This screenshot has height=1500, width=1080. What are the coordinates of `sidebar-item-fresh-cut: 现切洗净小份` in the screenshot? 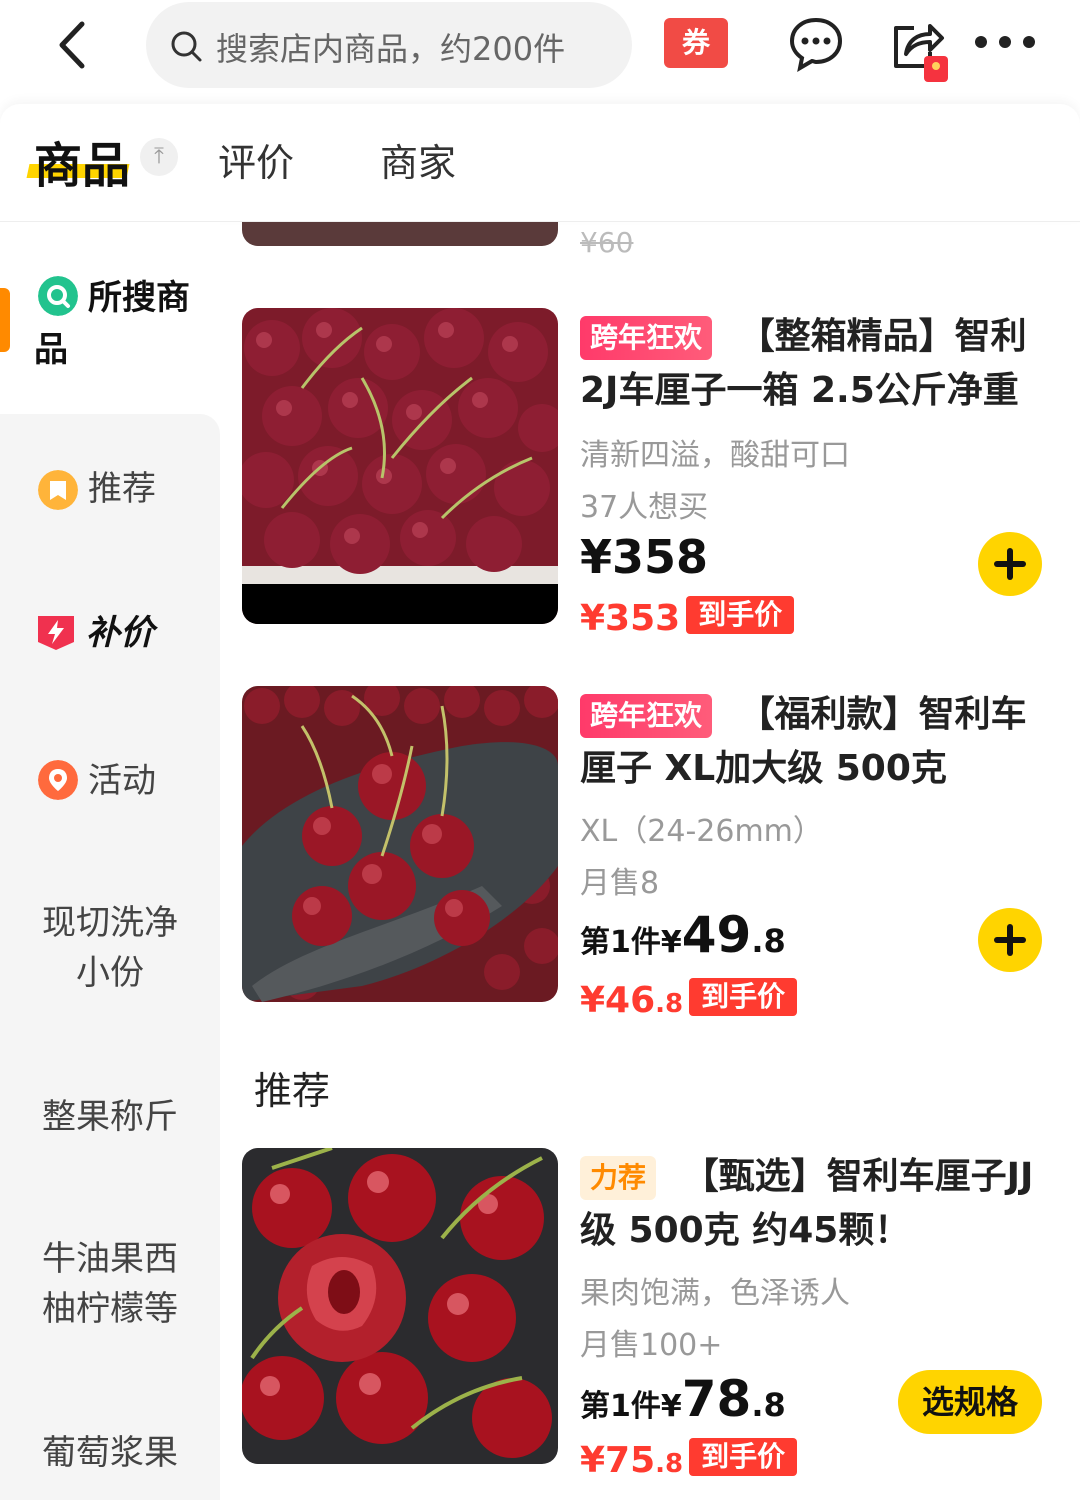 It's located at (110, 948).